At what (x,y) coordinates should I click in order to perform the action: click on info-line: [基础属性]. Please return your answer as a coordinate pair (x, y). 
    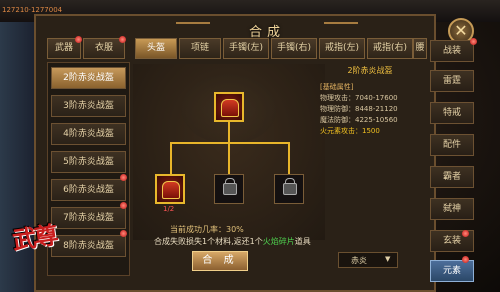
    Looking at the image, I should click on (337, 87).